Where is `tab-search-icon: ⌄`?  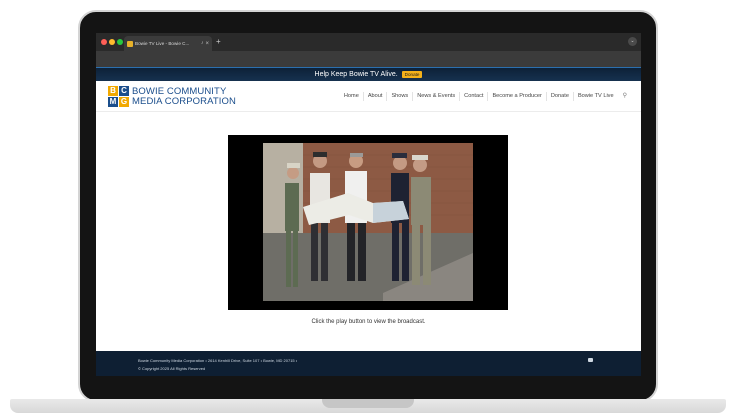 tab-search-icon: ⌄ is located at coordinates (632, 41).